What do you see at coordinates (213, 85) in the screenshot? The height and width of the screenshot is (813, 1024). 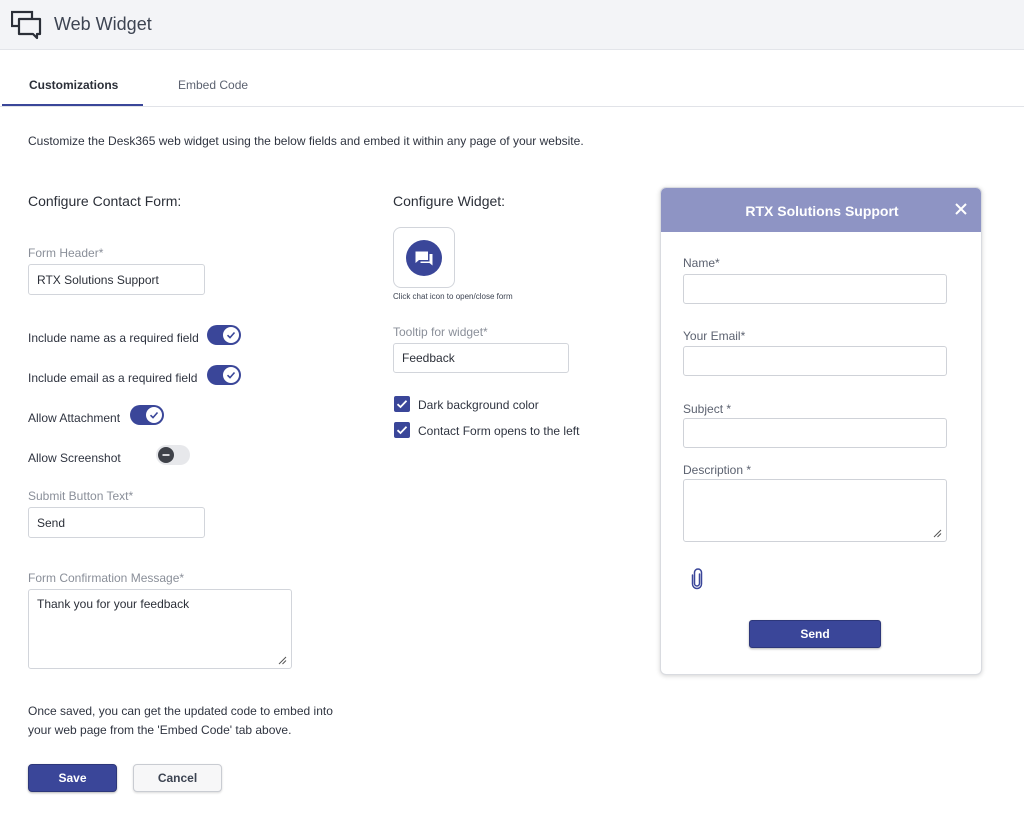 I see `tab-embed-code: Embed Code` at bounding box center [213, 85].